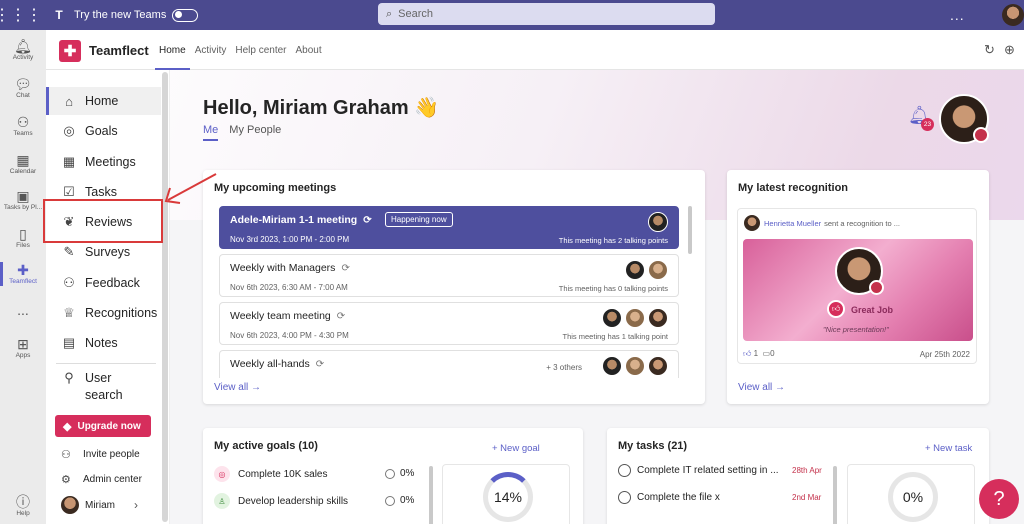  I want to click on rail-label: Help, so click(23, 513).